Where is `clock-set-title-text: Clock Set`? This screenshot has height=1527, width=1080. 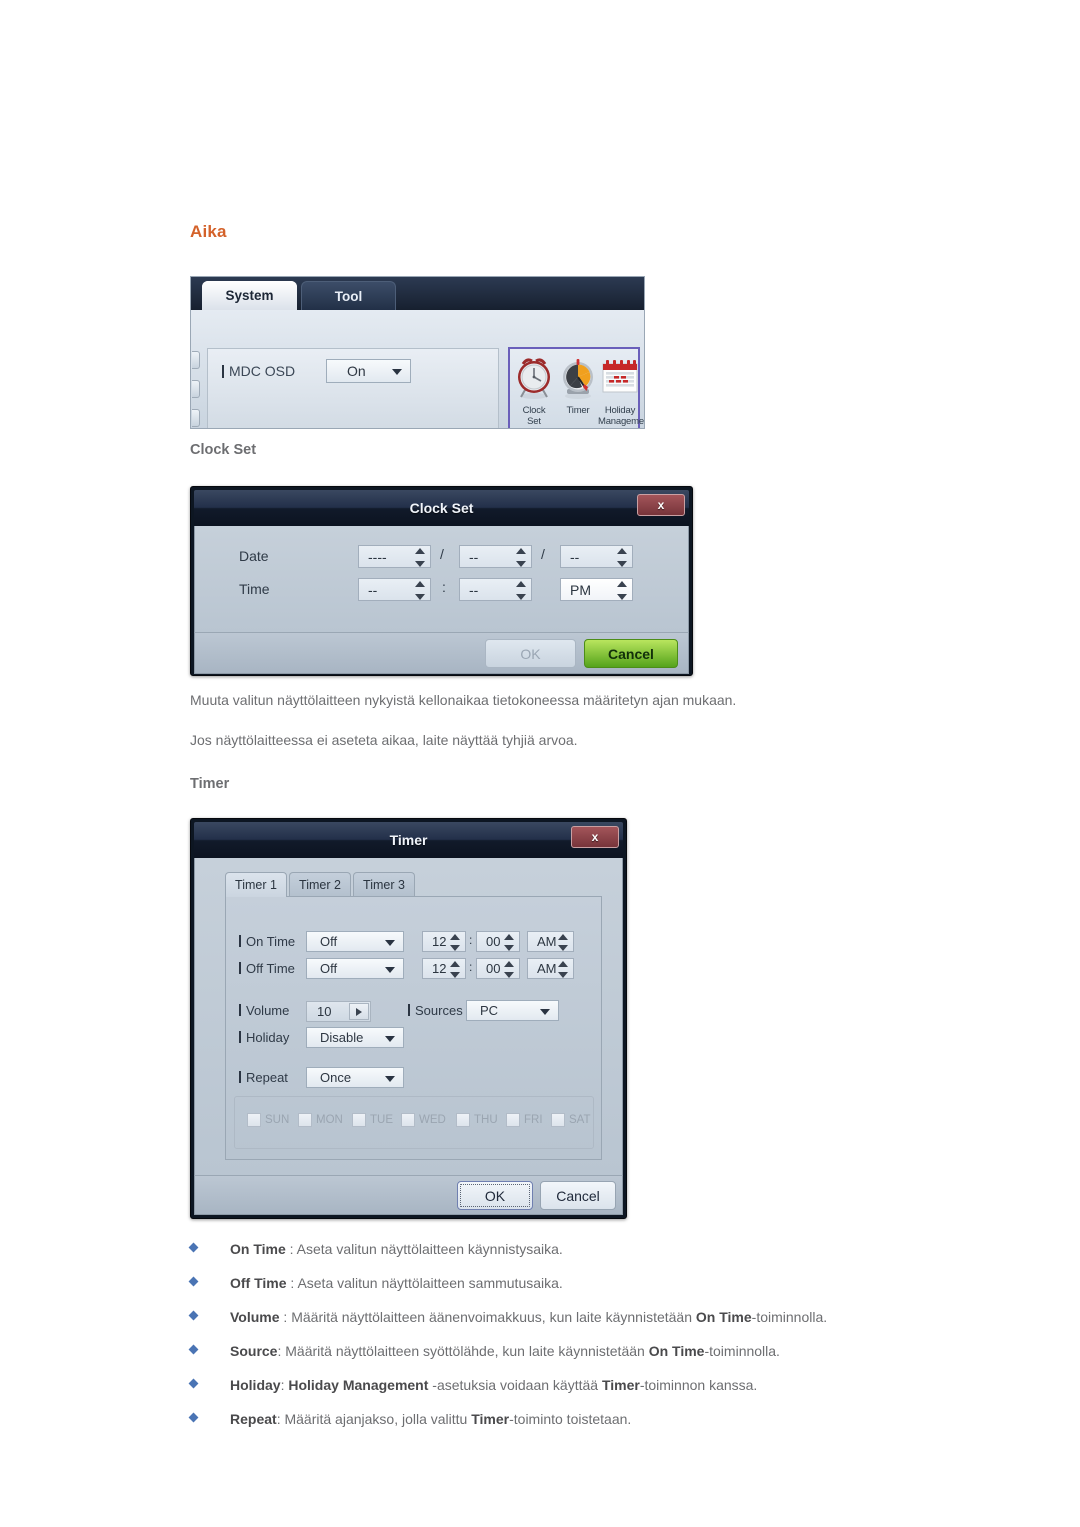 clock-set-title-text: Clock Set is located at coordinates (441, 508).